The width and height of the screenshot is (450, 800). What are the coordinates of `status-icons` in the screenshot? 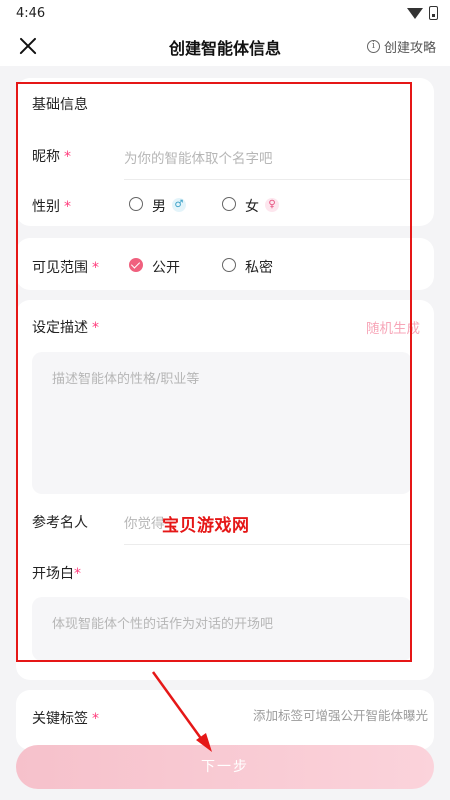 It's located at (422, 13).